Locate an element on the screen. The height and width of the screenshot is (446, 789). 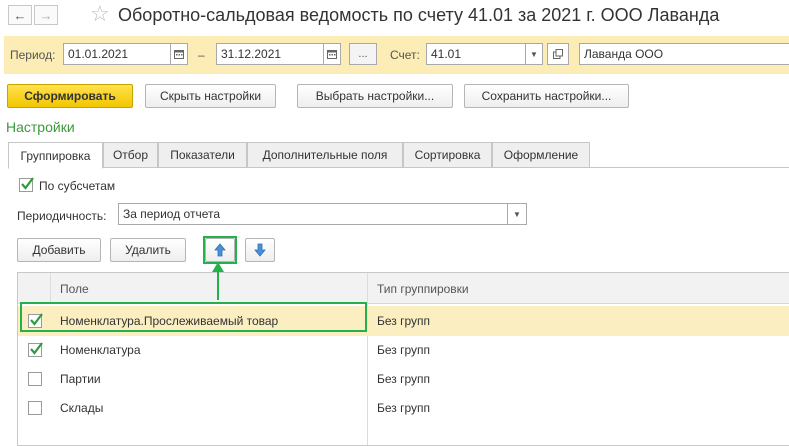
tab-grouping: Группировка is located at coordinates (55, 155).